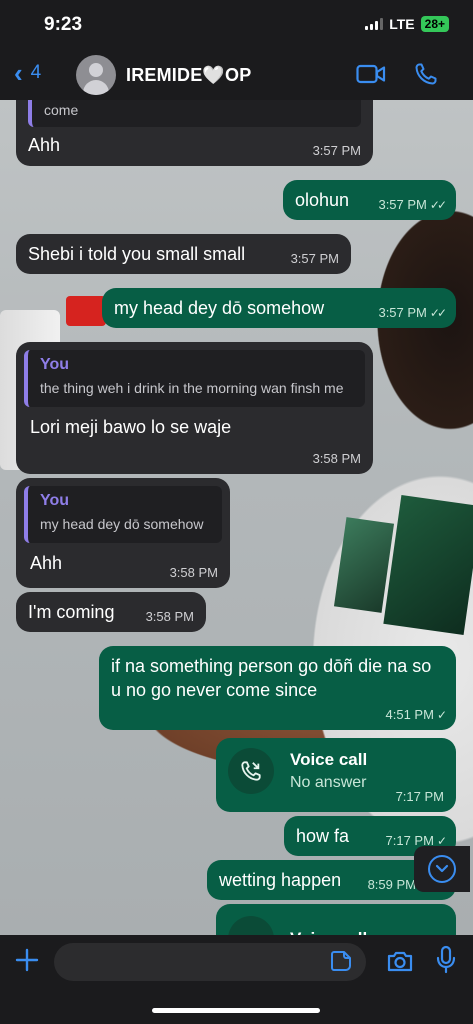 The height and width of the screenshot is (1024, 473). Describe the element at coordinates (86, 311) in the screenshot. I see `wallpaper-bottle-cap` at that location.